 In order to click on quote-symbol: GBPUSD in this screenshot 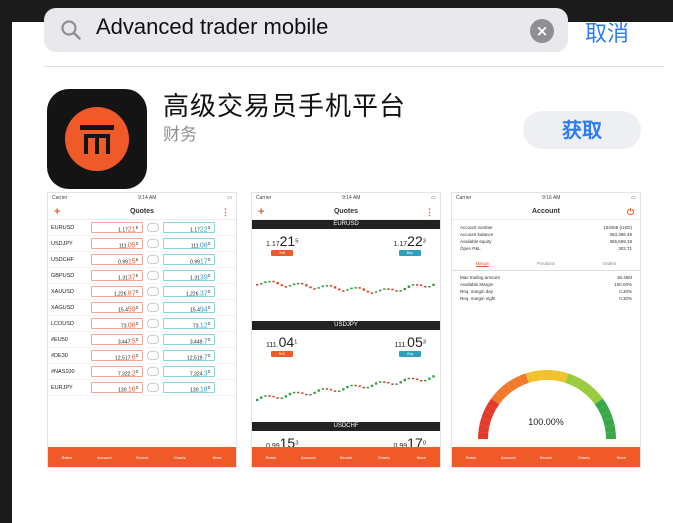, I will do `click(63, 275)`.